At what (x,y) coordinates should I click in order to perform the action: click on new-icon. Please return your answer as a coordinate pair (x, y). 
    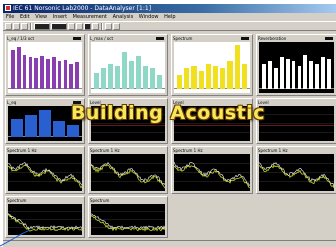
    Looking at the image, I should click on (8, 26).